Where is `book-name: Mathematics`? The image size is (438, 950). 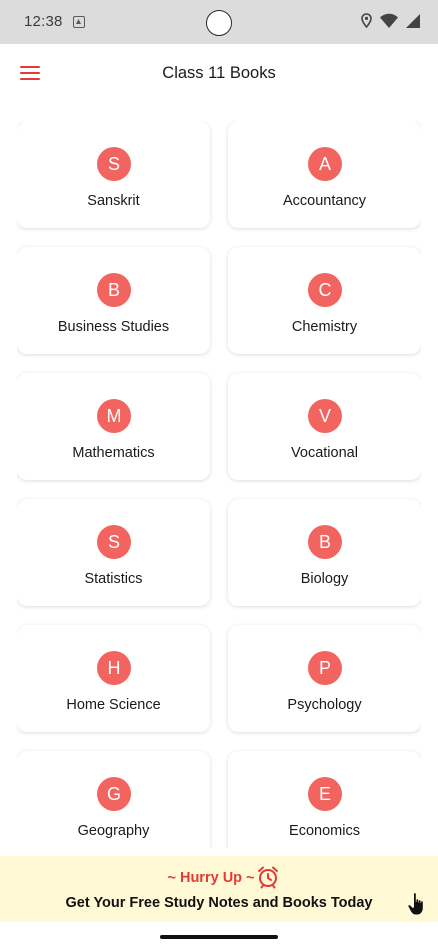 book-name: Mathematics is located at coordinates (113, 453).